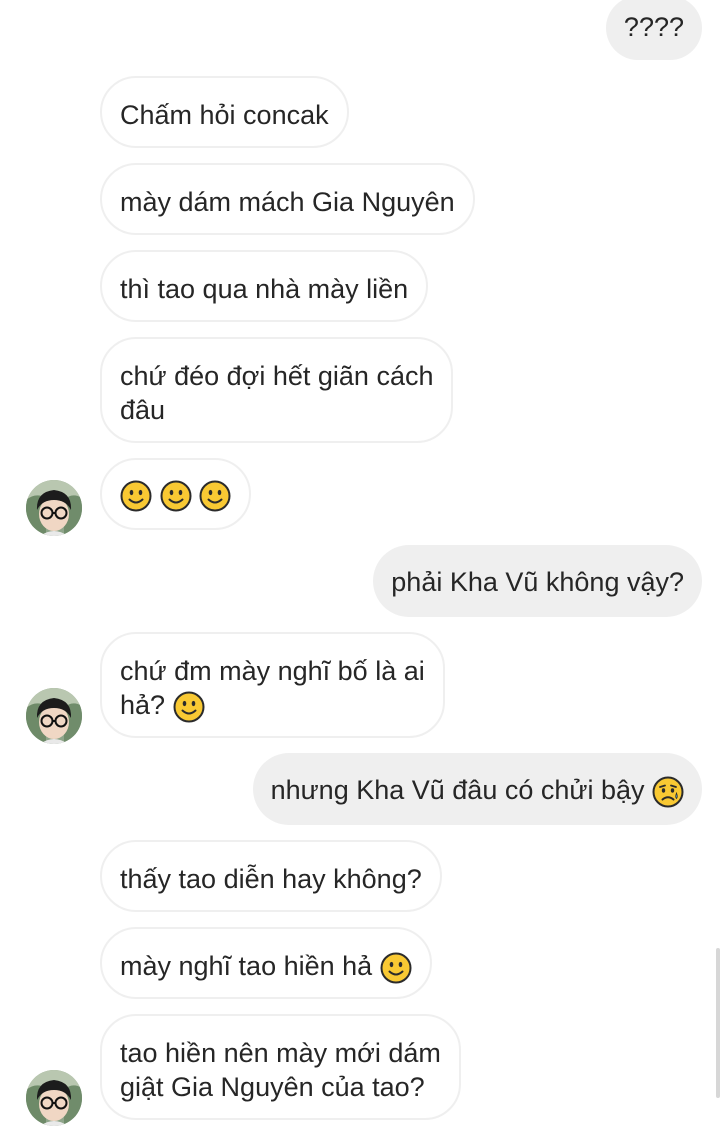 This screenshot has height=1142, width=720. I want to click on message-text-line: chứ đm mày nghĩ bố là ai, so click(272, 671).